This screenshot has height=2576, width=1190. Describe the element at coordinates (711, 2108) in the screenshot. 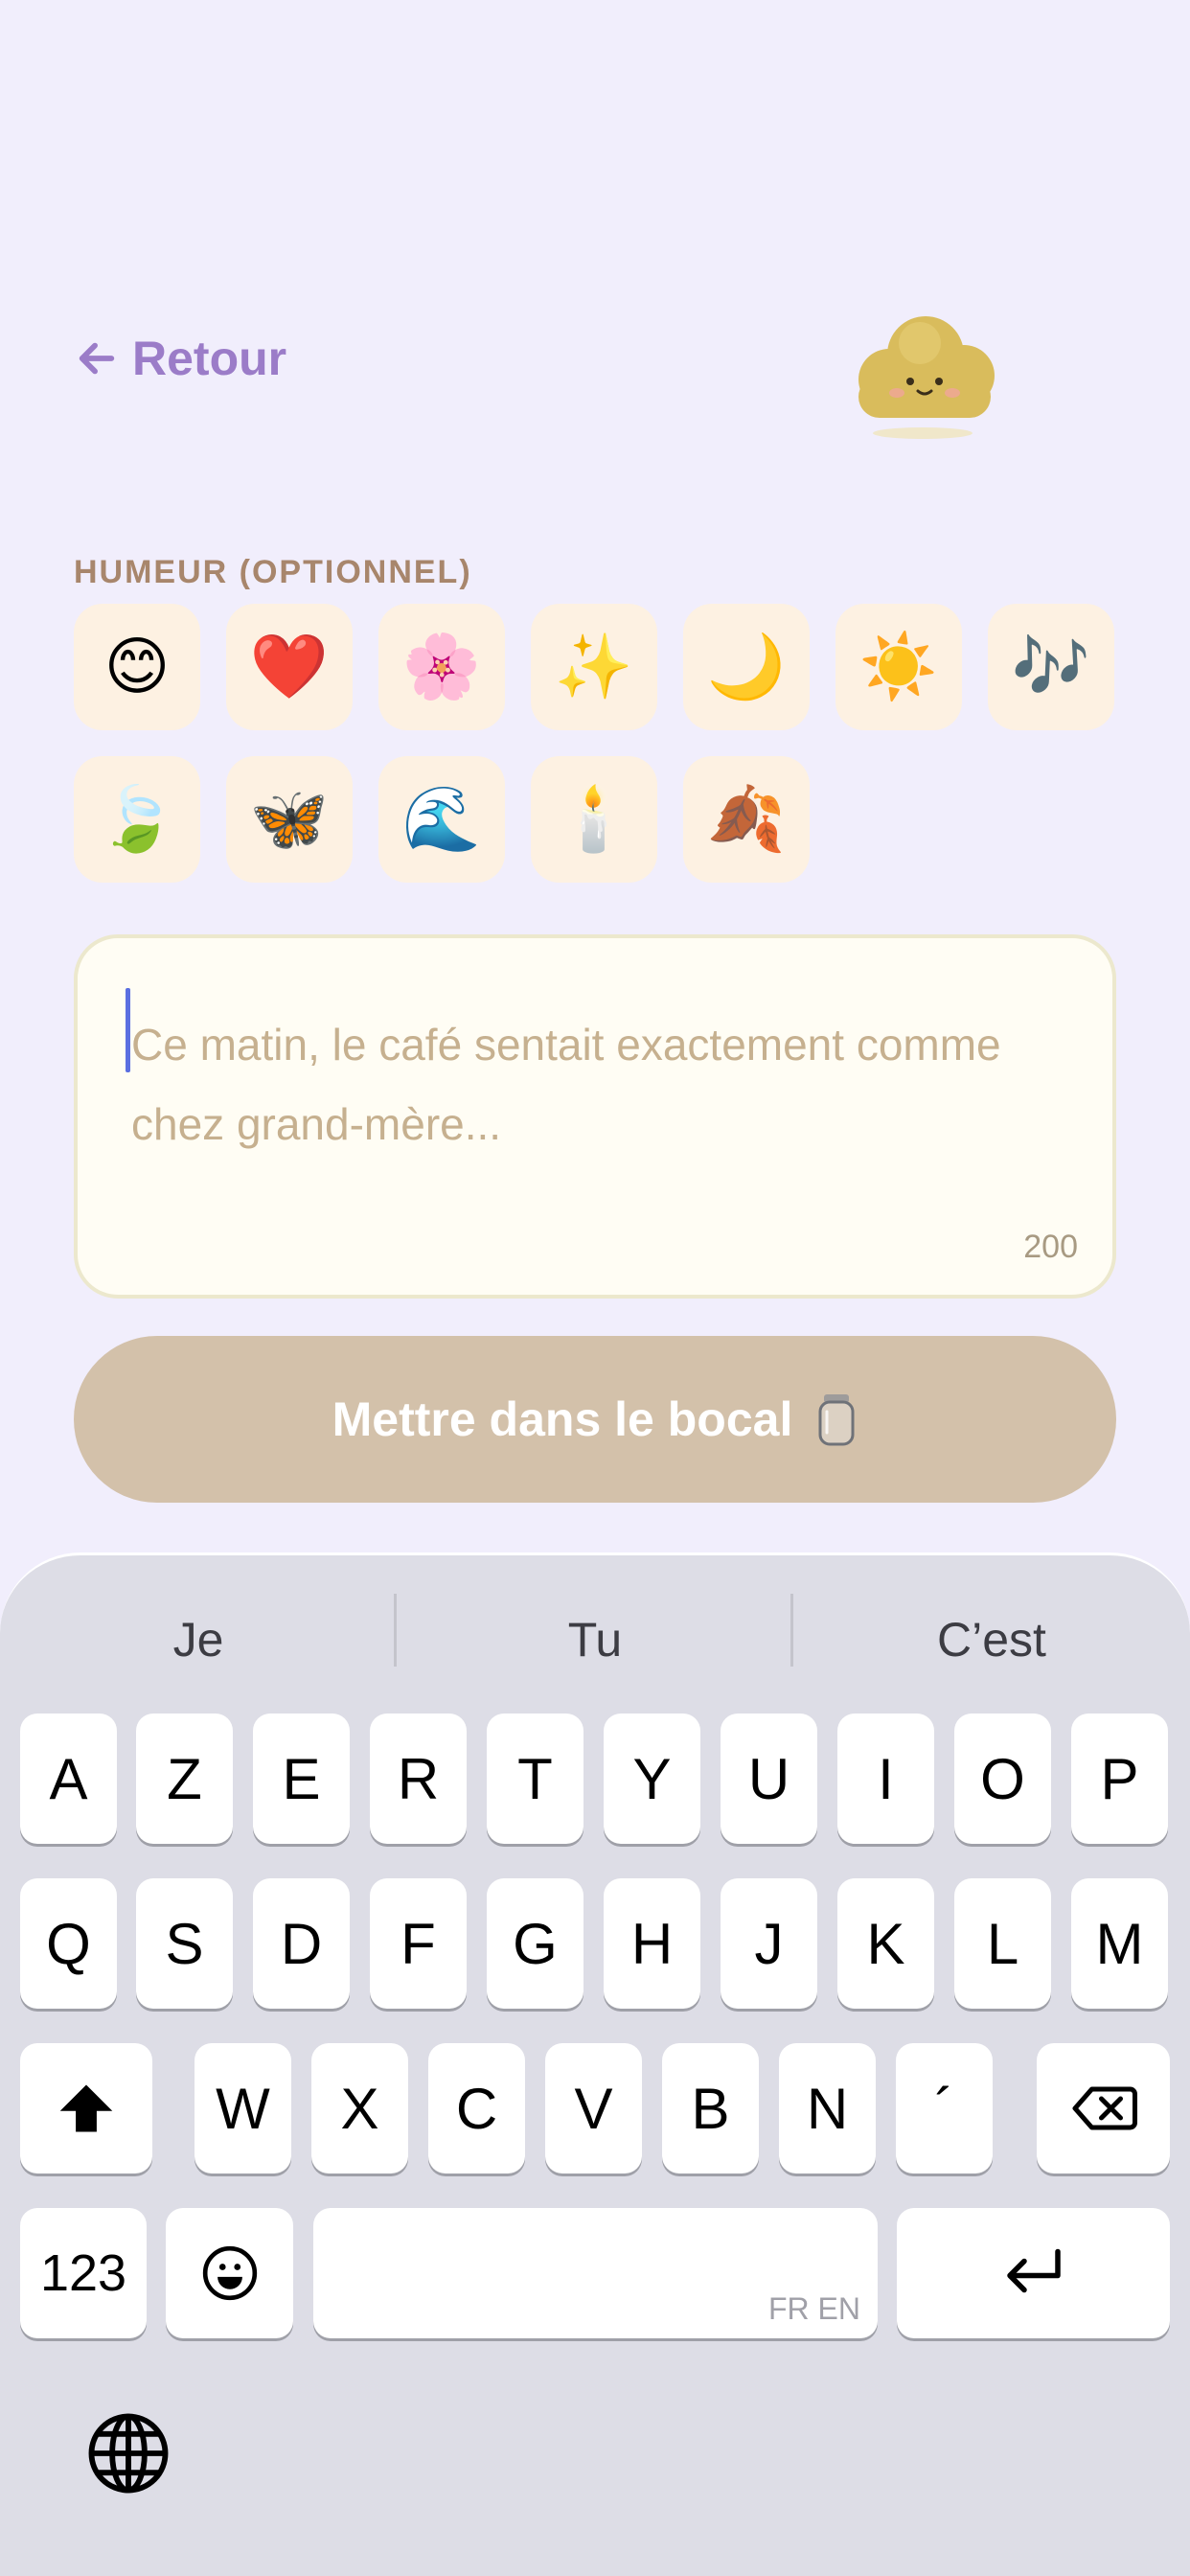

I see `key-b: B` at that location.